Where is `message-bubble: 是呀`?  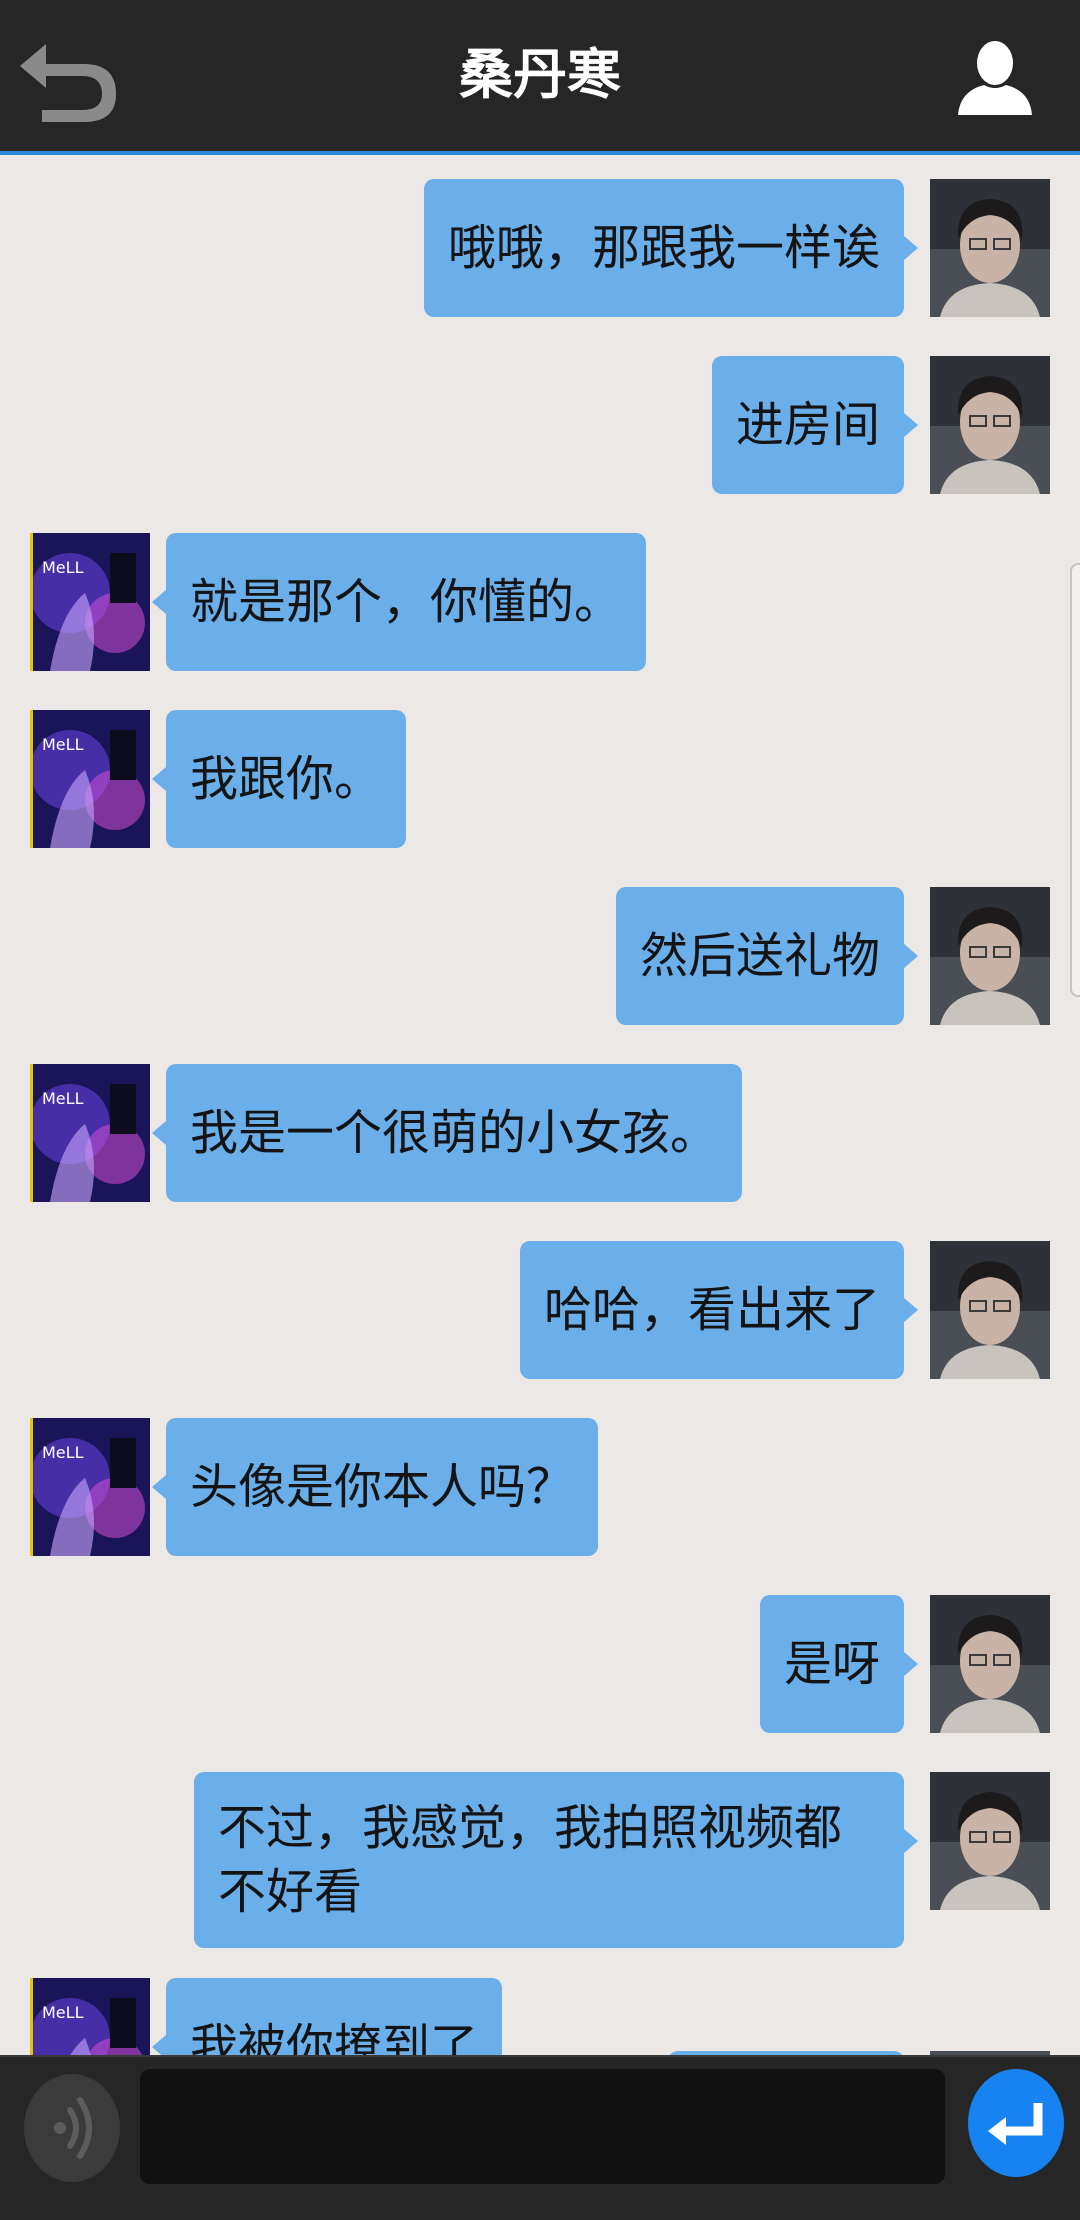
message-bubble: 是呀 is located at coordinates (839, 1664).